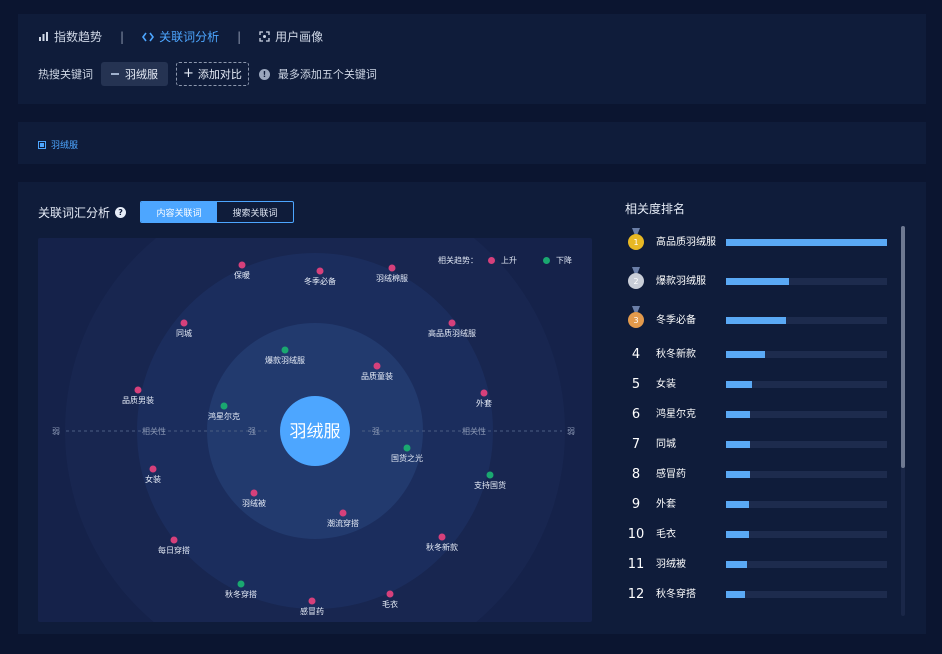 Image resolution: width=942 pixels, height=654 pixels. Describe the element at coordinates (224, 416) in the screenshot. I see `word-label: 鸿星尔克` at that location.